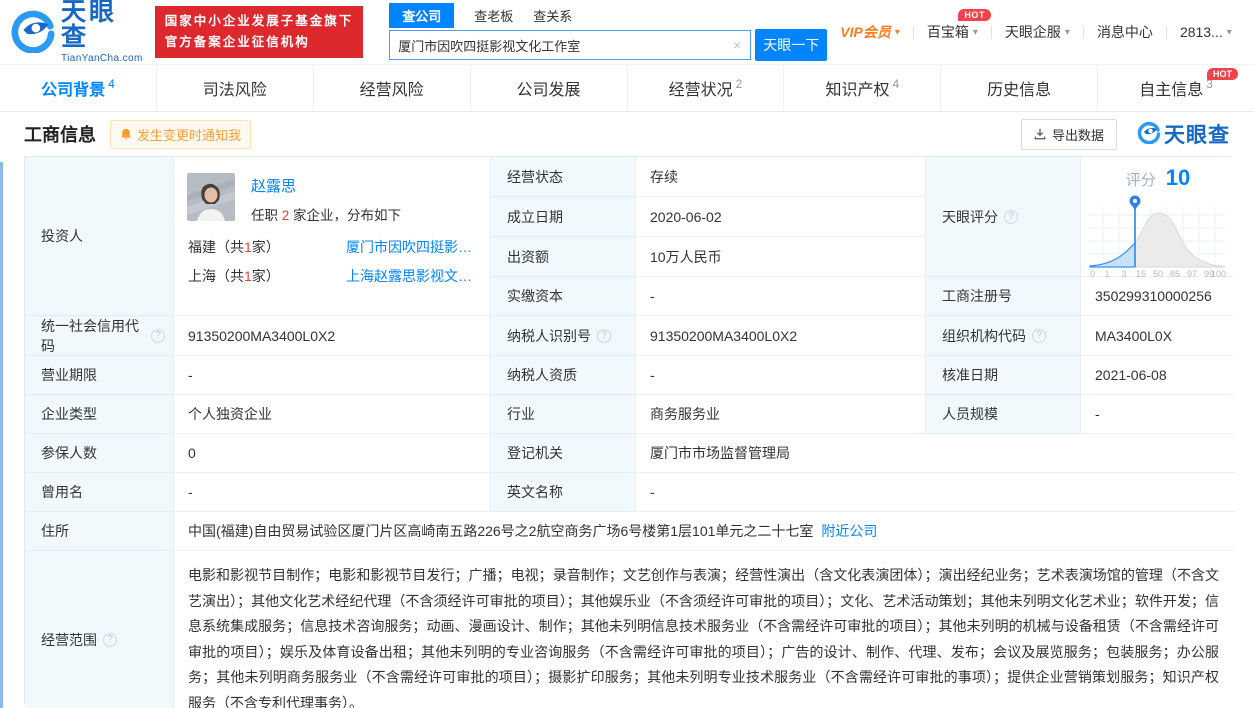  I want to click on score-distribution-chart: 0 1 3 15 50 85 97 99 100, so click(1157, 237).